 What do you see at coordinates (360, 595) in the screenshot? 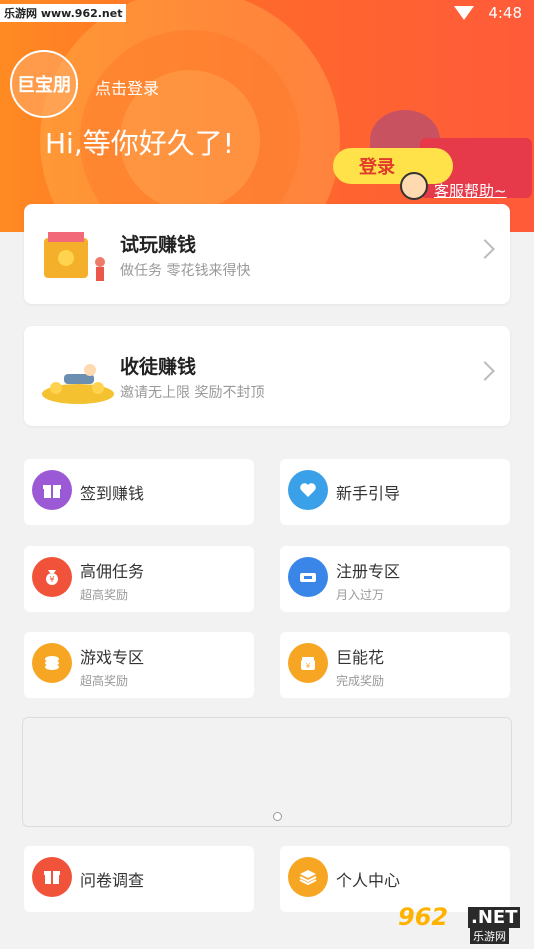
I see `tile-sublabel: 月入过万` at bounding box center [360, 595].